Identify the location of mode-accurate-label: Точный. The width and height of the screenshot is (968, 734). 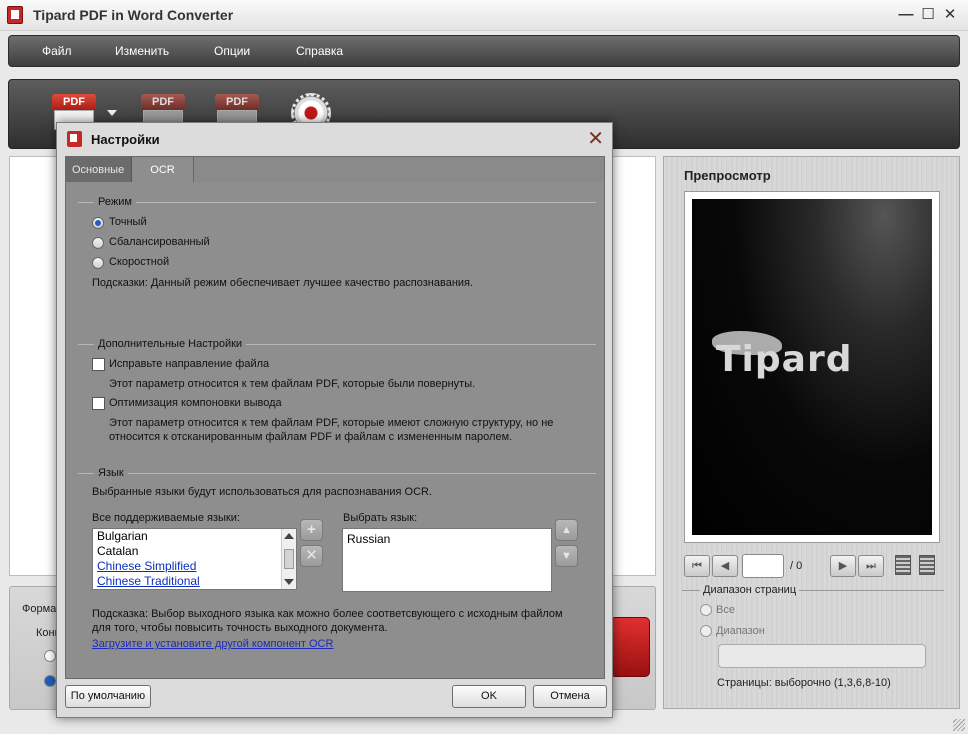
(128, 222).